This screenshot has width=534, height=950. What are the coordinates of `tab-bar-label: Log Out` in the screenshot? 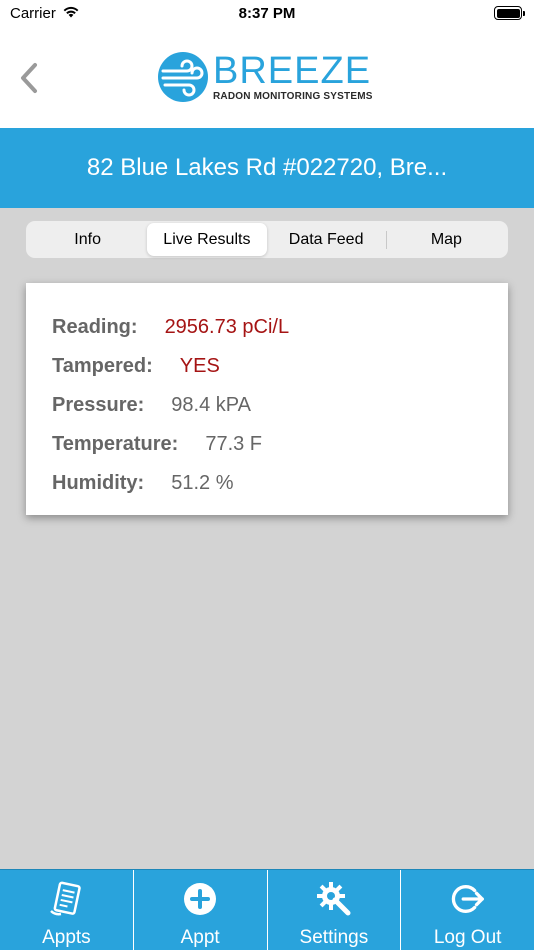 It's located at (467, 937).